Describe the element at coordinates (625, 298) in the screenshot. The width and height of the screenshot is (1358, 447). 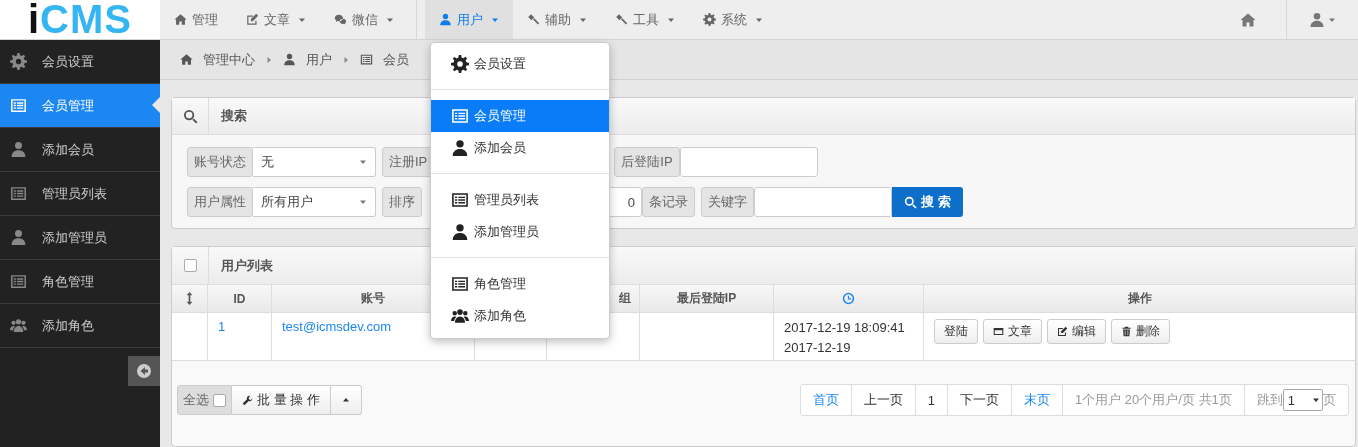
I see `column-header: 组` at that location.